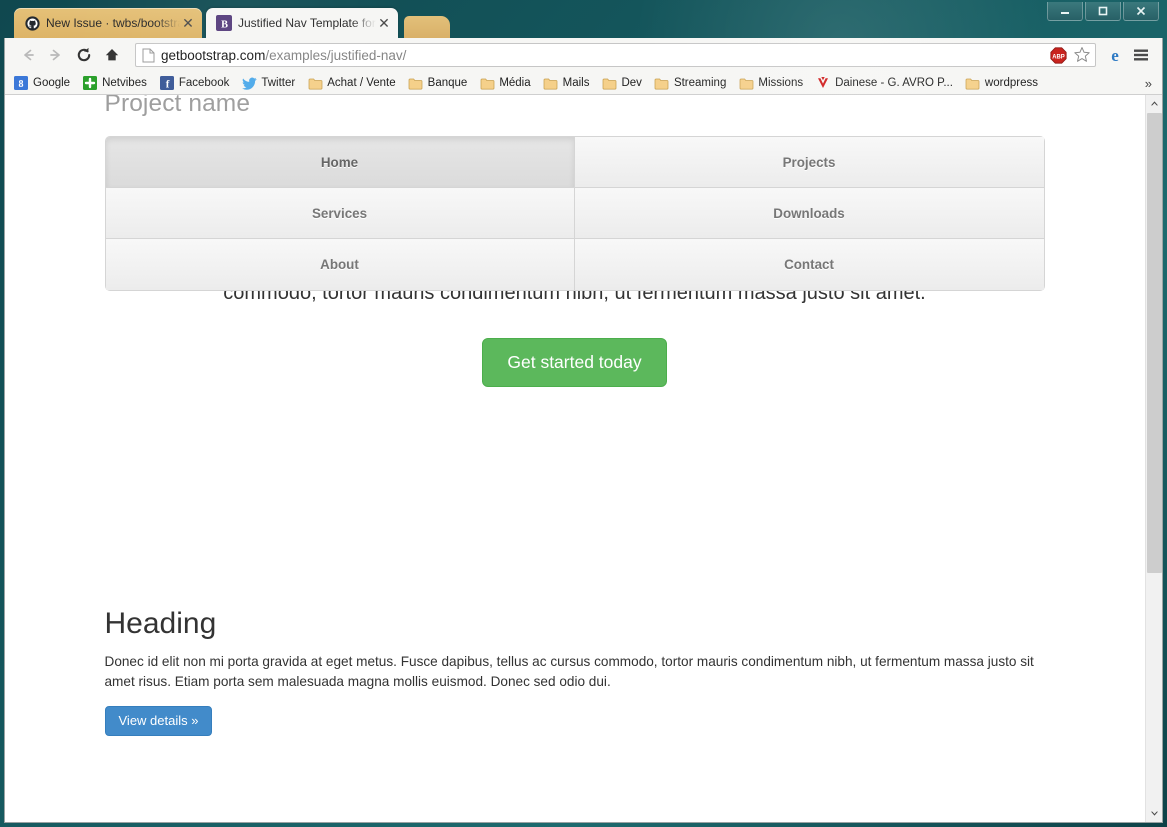 The width and height of the screenshot is (1167, 827). I want to click on nav-item-label: Downloads, so click(809, 213).